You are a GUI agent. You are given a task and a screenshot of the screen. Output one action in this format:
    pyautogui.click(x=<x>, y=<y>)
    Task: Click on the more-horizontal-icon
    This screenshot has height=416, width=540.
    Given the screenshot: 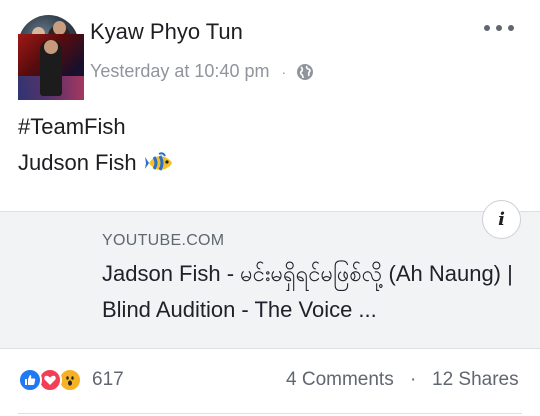 What is the action you would take?
    pyautogui.click(x=499, y=28)
    